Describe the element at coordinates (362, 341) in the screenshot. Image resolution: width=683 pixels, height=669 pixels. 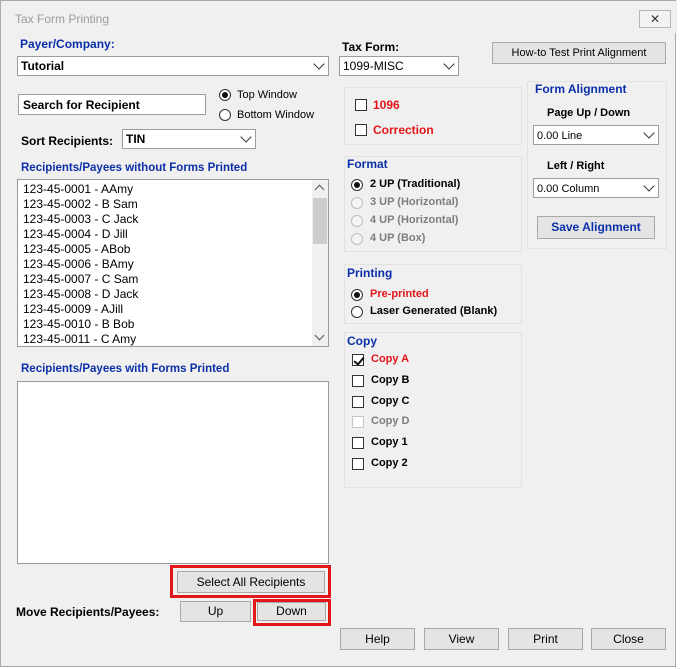
I see `copy-title: Copy` at that location.